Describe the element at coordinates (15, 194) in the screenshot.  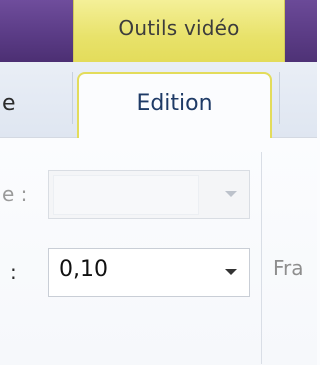
I see `row1-label: e :` at that location.